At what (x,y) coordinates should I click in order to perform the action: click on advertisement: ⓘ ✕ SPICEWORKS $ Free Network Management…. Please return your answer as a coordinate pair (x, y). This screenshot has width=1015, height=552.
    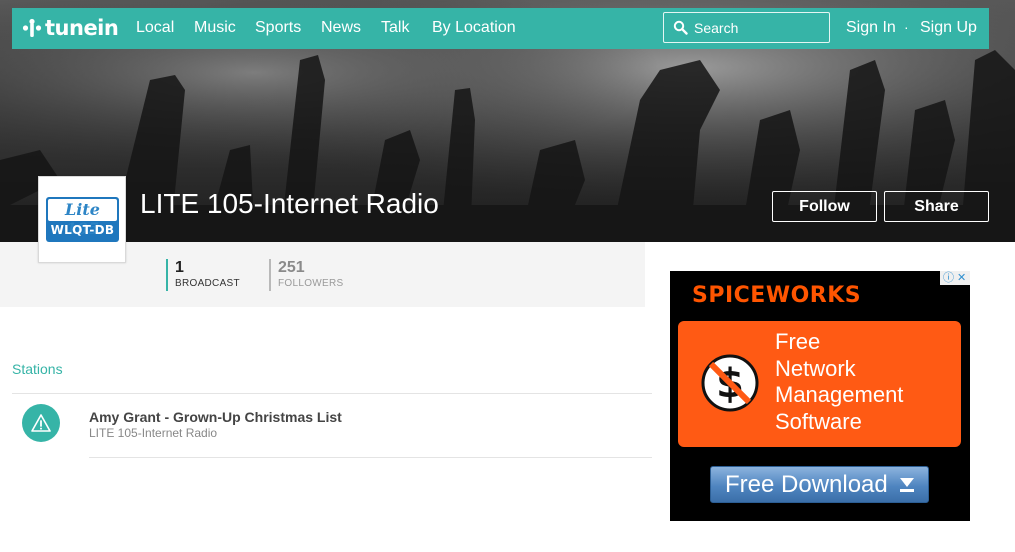
    Looking at the image, I should click on (820, 396).